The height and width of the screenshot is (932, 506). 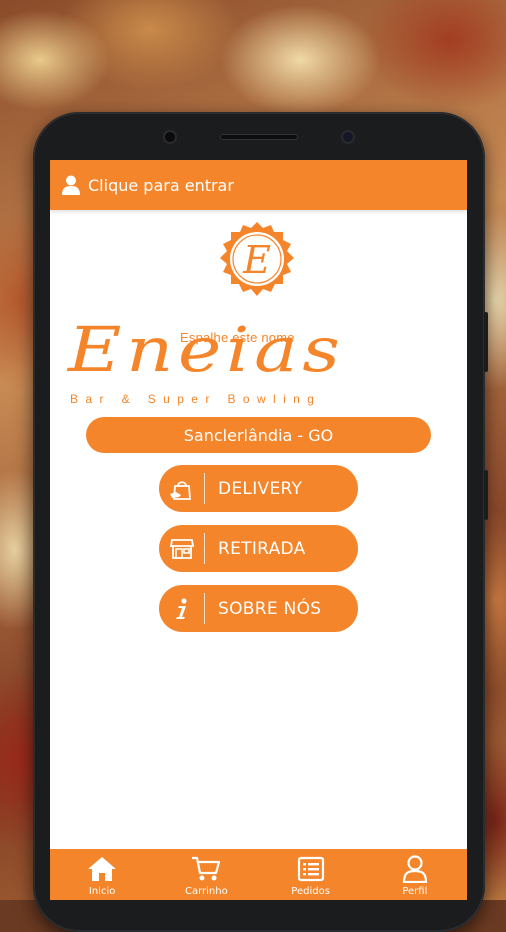 I want to click on delivery-button: DELIVERY, so click(x=258, y=488).